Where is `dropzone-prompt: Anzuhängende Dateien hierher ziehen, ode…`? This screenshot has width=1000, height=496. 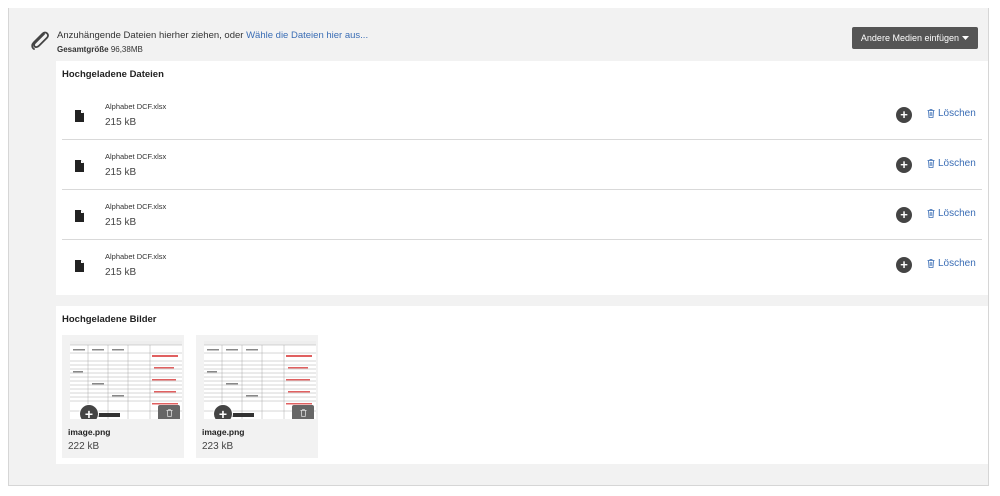
dropzone-prompt: Anzuhängende Dateien hierher ziehen, ode… is located at coordinates (212, 35).